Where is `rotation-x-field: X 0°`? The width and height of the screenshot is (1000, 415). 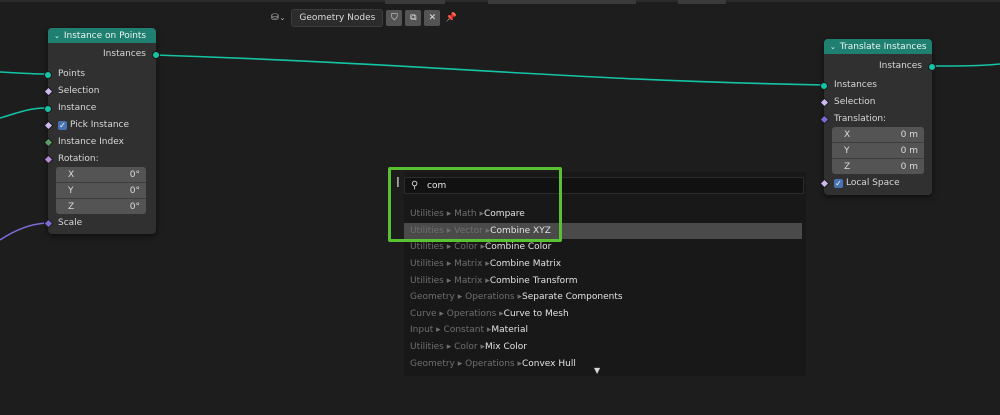
rotation-x-field: X 0° is located at coordinates (101, 175).